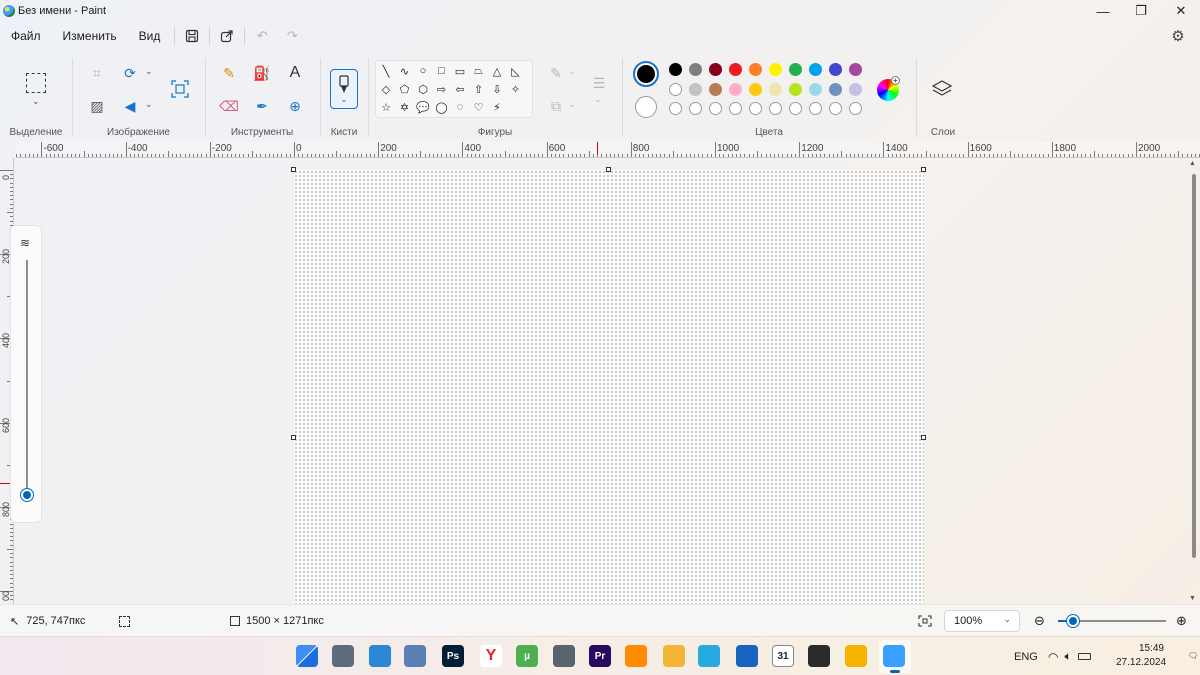 This screenshot has width=1200, height=675. Describe the element at coordinates (1073, 621) in the screenshot. I see `zoom-slider-knob` at that location.